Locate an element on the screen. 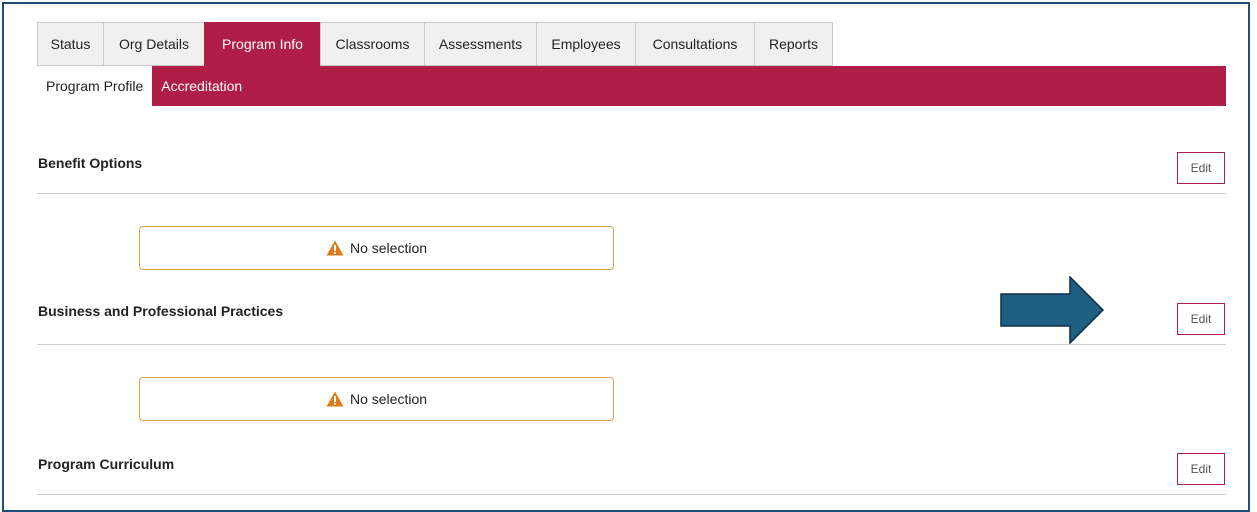 The height and width of the screenshot is (512, 1257). edit-business-practices-button: Edit is located at coordinates (1201, 319).